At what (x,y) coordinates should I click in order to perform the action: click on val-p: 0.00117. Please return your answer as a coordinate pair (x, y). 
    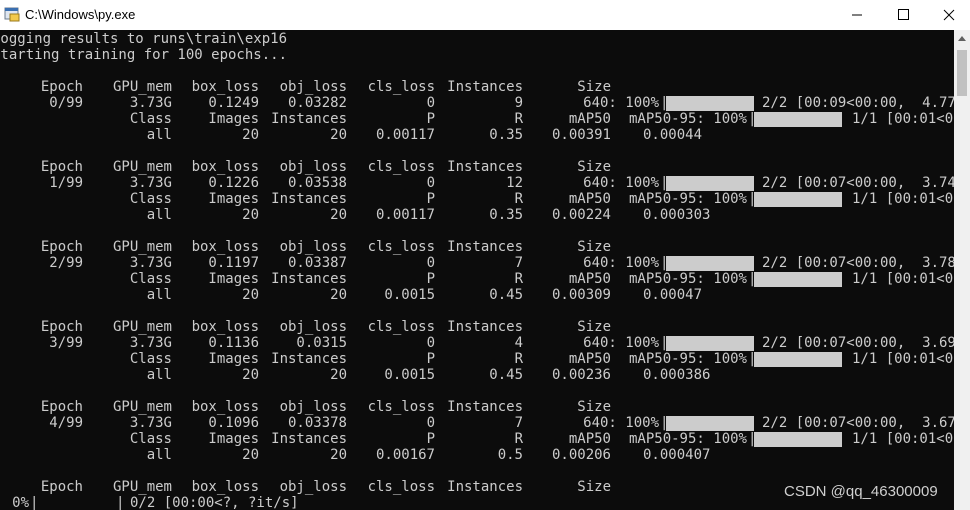
    Looking at the image, I should click on (405, 215).